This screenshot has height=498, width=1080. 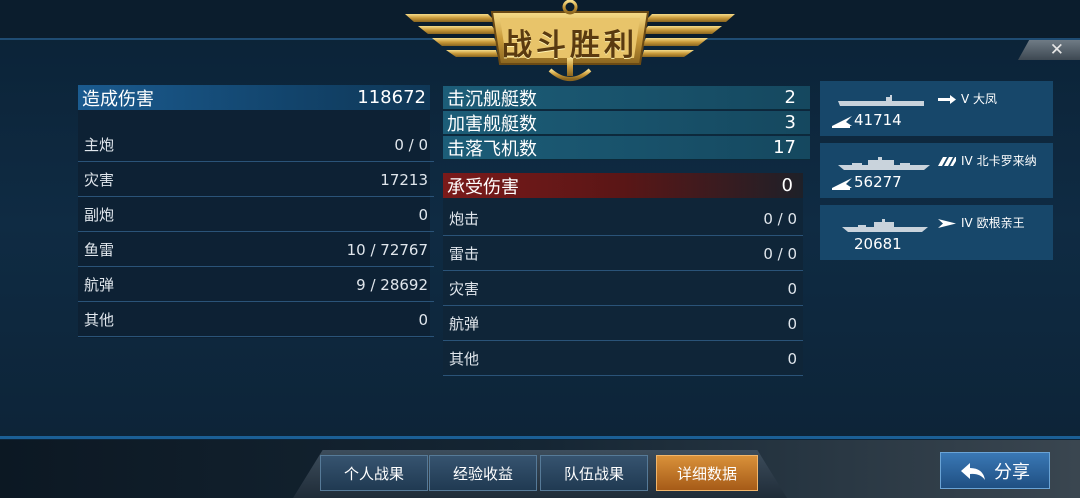 I want to click on damage-row-label: 副炮, so click(x=99, y=215).